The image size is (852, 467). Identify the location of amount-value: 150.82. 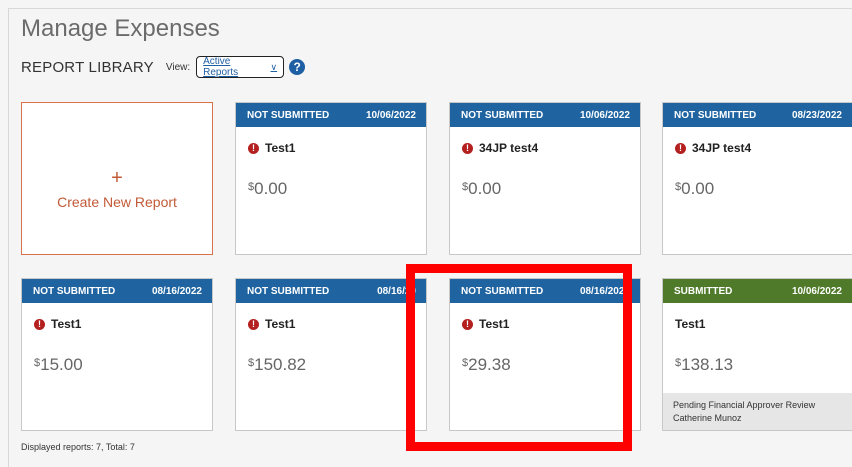
(280, 364).